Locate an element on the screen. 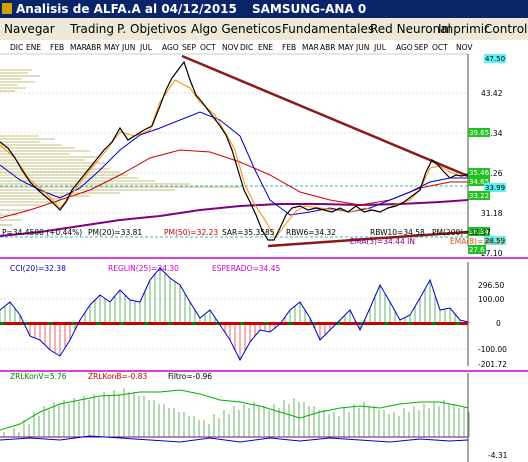  price-tag: 33.99 is located at coordinates (495, 188).